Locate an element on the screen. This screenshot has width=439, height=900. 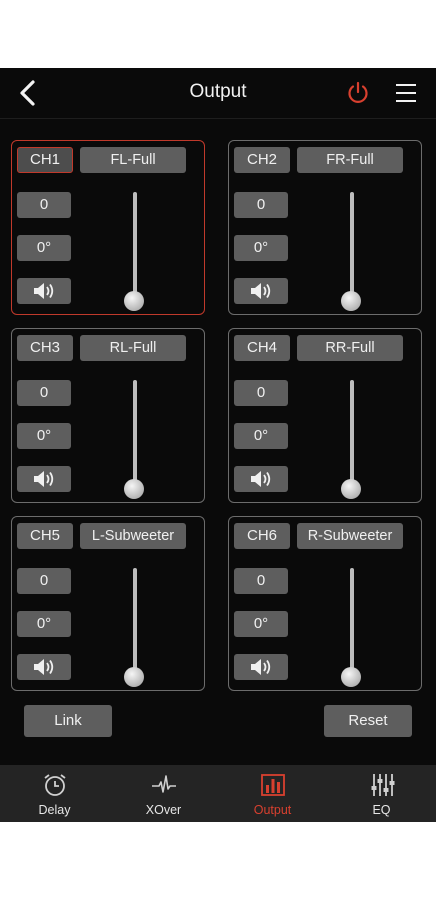
channel-card-ch4: CH4 RR-Full 0 0° is located at coordinates (325, 415).